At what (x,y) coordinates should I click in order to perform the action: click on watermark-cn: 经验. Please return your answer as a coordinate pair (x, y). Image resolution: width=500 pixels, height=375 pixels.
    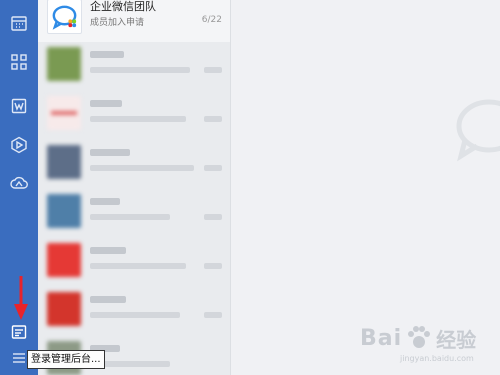
    Looking at the image, I should click on (456, 339).